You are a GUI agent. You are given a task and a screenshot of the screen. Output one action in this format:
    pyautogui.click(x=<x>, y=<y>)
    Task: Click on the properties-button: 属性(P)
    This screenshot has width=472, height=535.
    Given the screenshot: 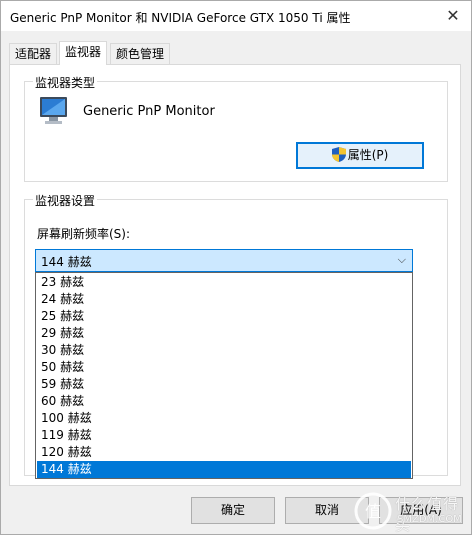 What is the action you would take?
    pyautogui.click(x=360, y=155)
    